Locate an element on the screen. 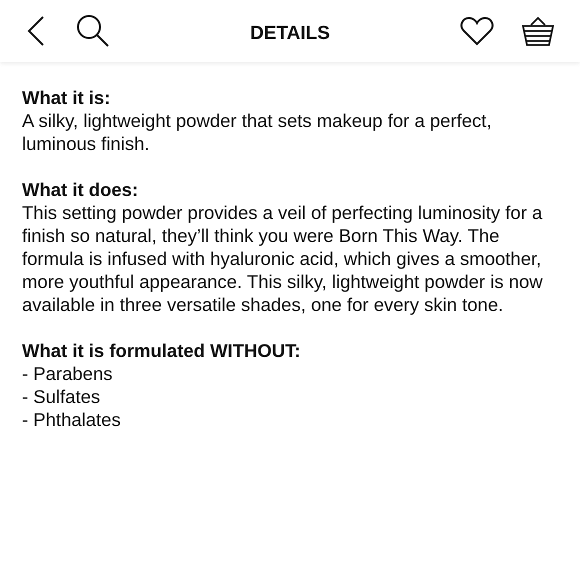 This screenshot has height=580, width=580. basket-icon is located at coordinates (538, 31).